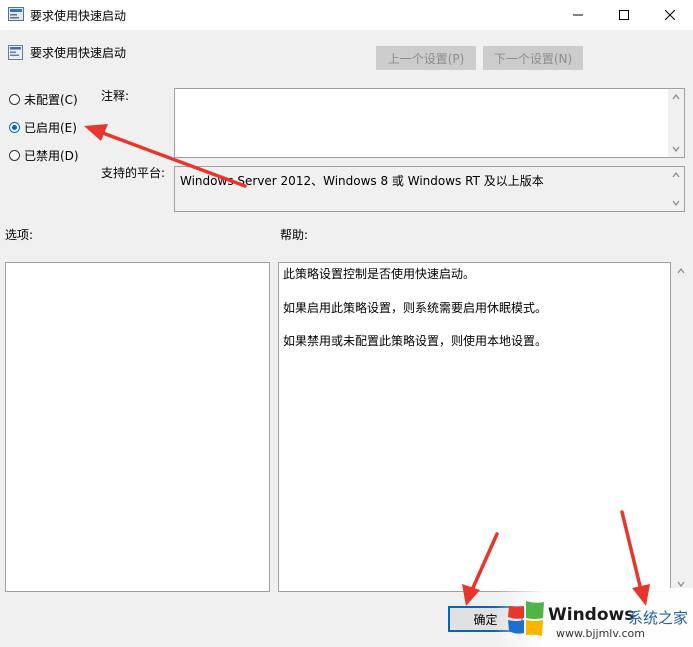 This screenshot has width=693, height=647. What do you see at coordinates (415, 308) in the screenshot?
I see `help-line-2: 如果启用此策略设置，则系统需要启用休眠模式。` at bounding box center [415, 308].